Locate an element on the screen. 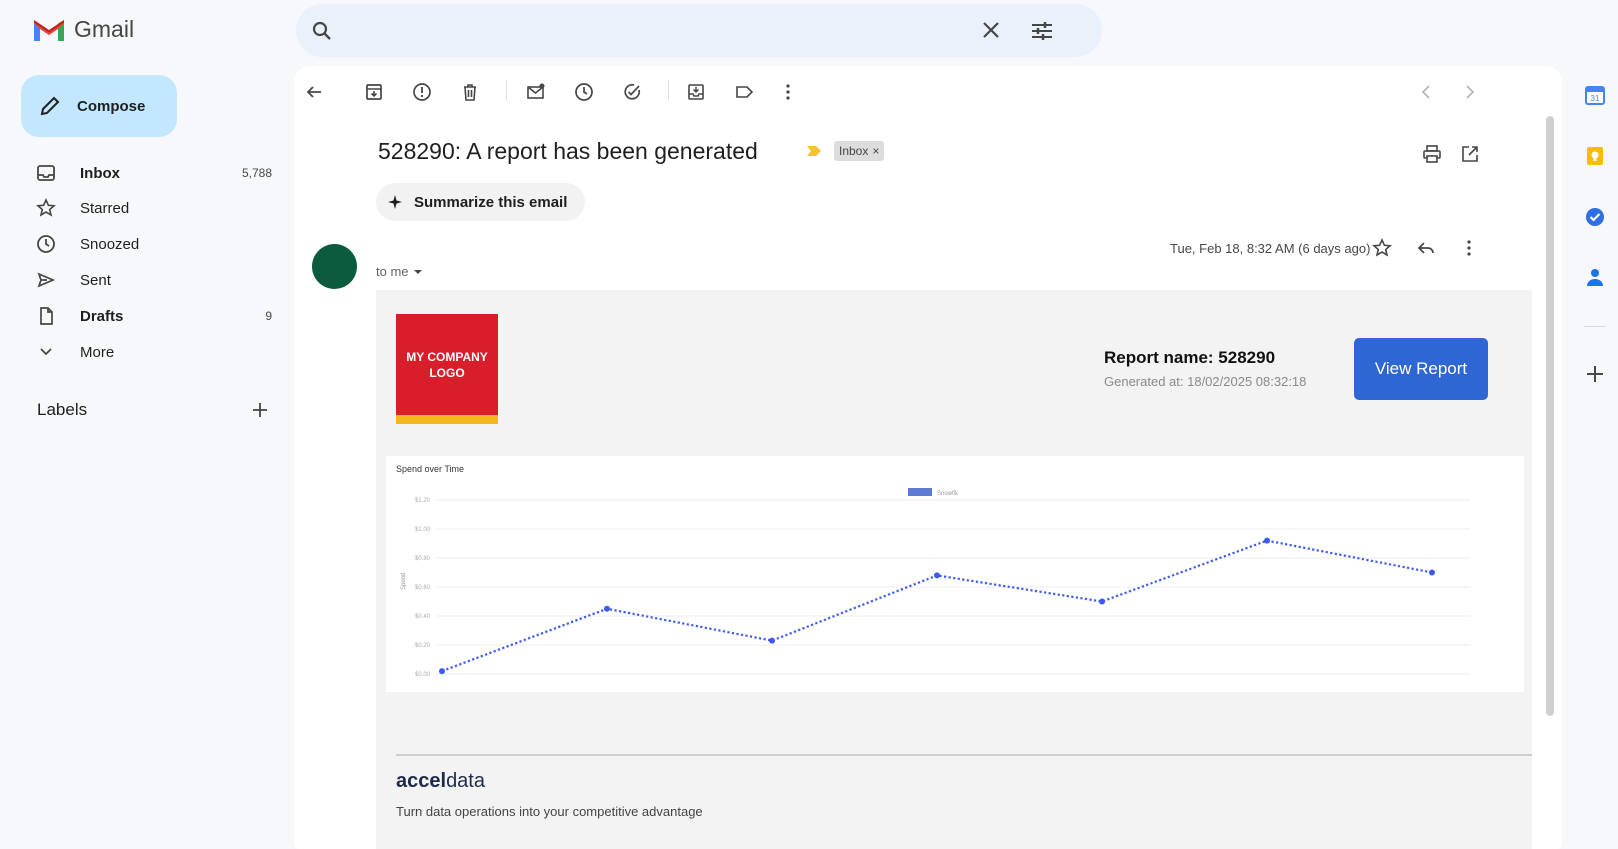  recipient-details: to me is located at coordinates (399, 271).